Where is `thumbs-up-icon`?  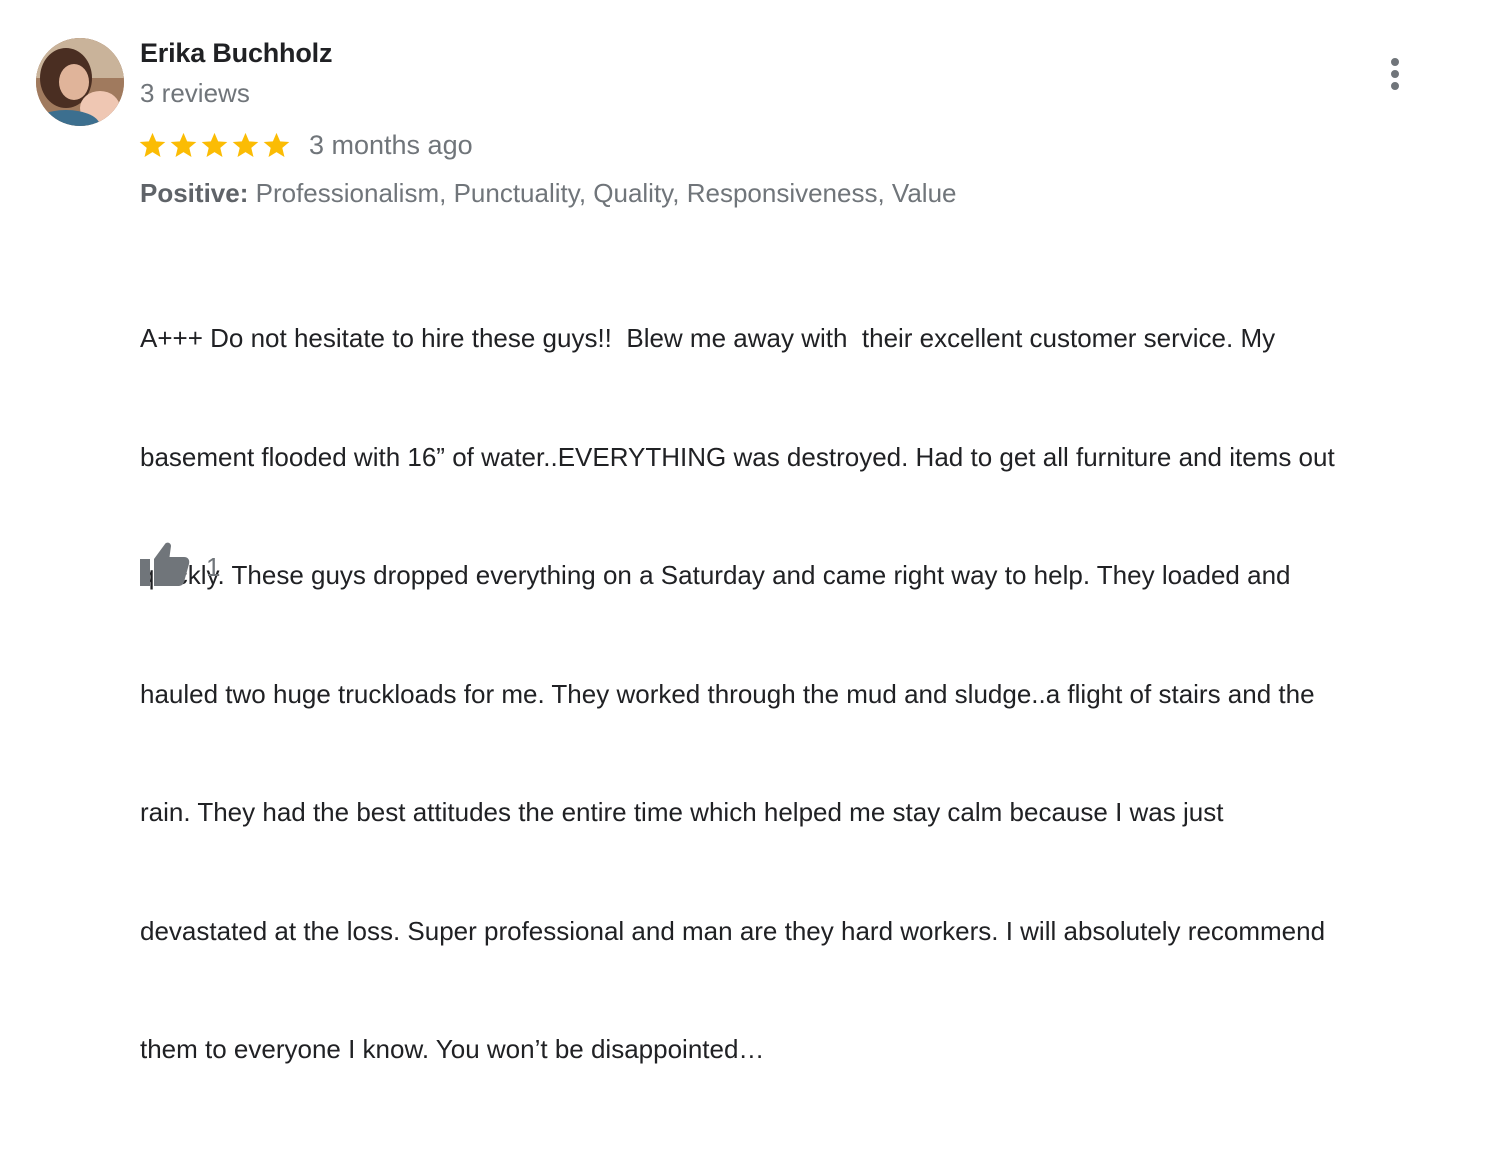
thumbs-up-icon is located at coordinates (166, 564).